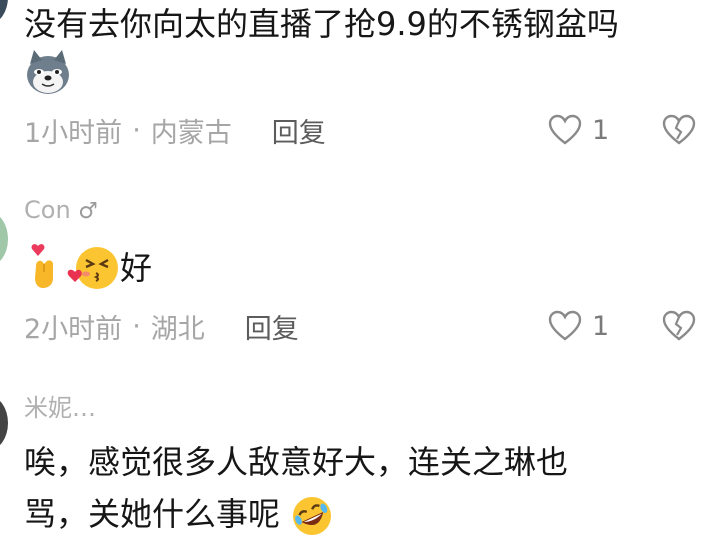 The width and height of the screenshot is (710, 551). What do you see at coordinates (48, 72) in the screenshot?
I see `doge-icon` at bounding box center [48, 72].